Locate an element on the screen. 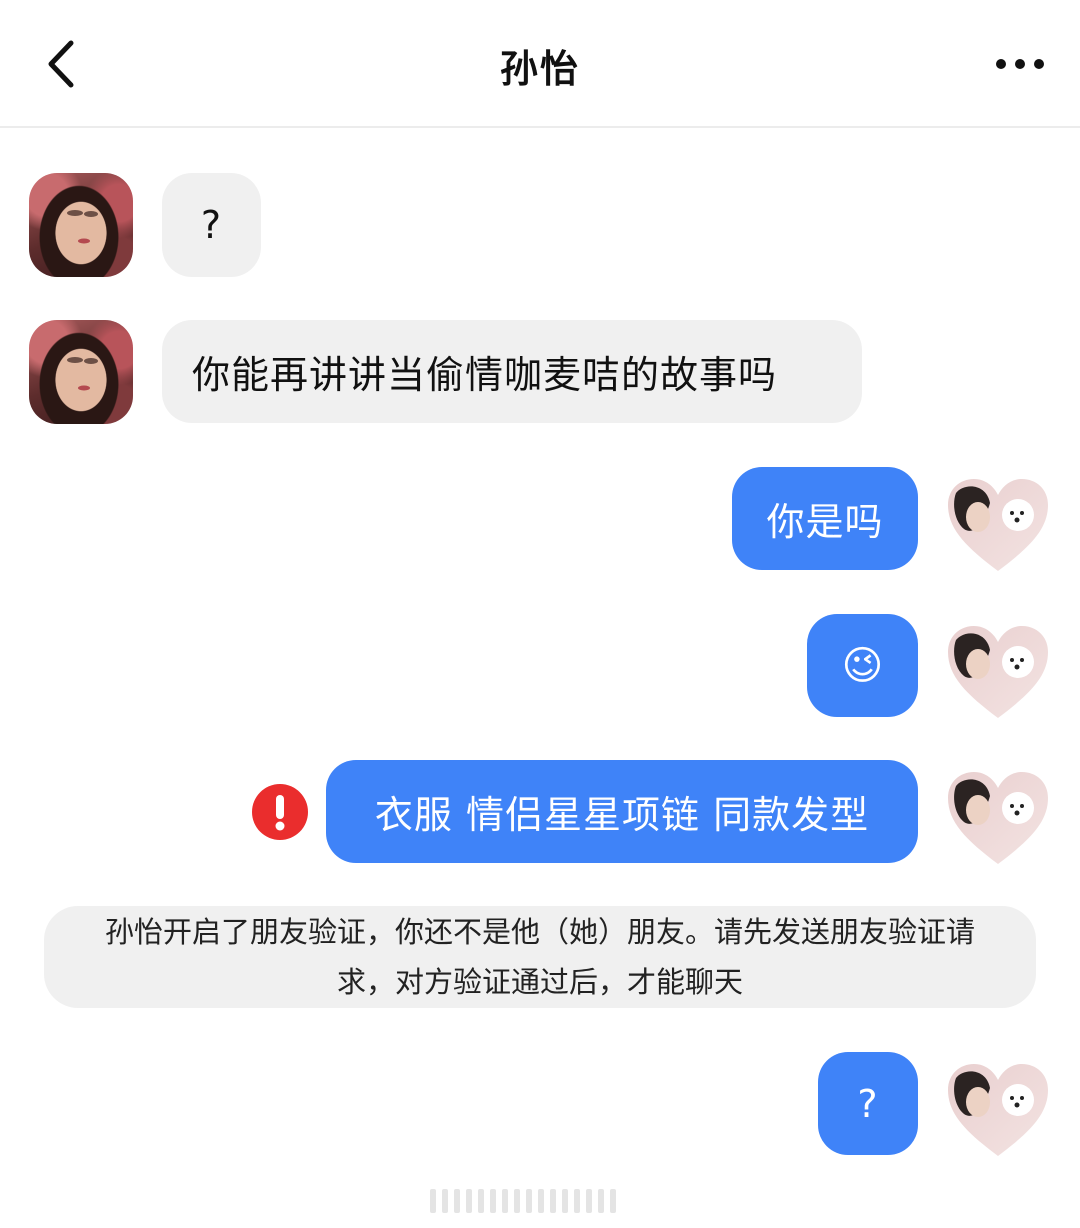  outgoing-message-bubble: ? is located at coordinates (868, 1103).